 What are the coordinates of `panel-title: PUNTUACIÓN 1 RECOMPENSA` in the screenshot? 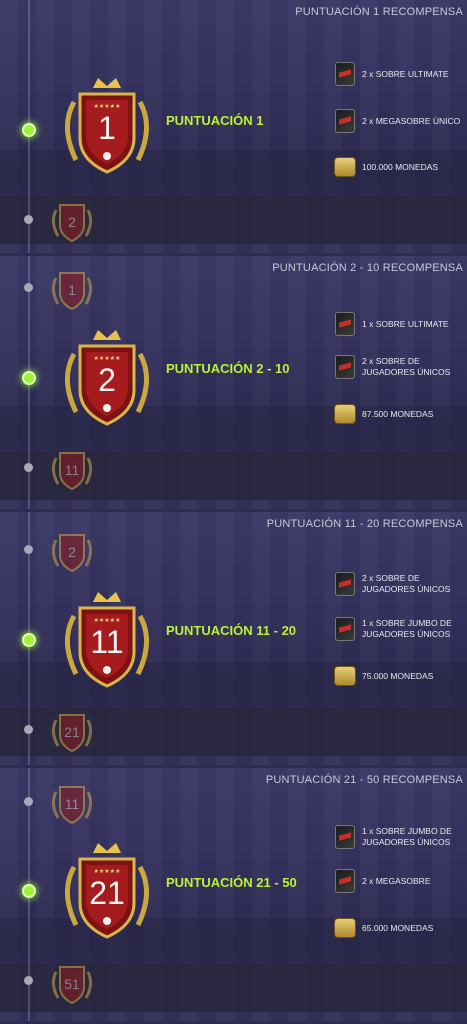 It's located at (379, 12).